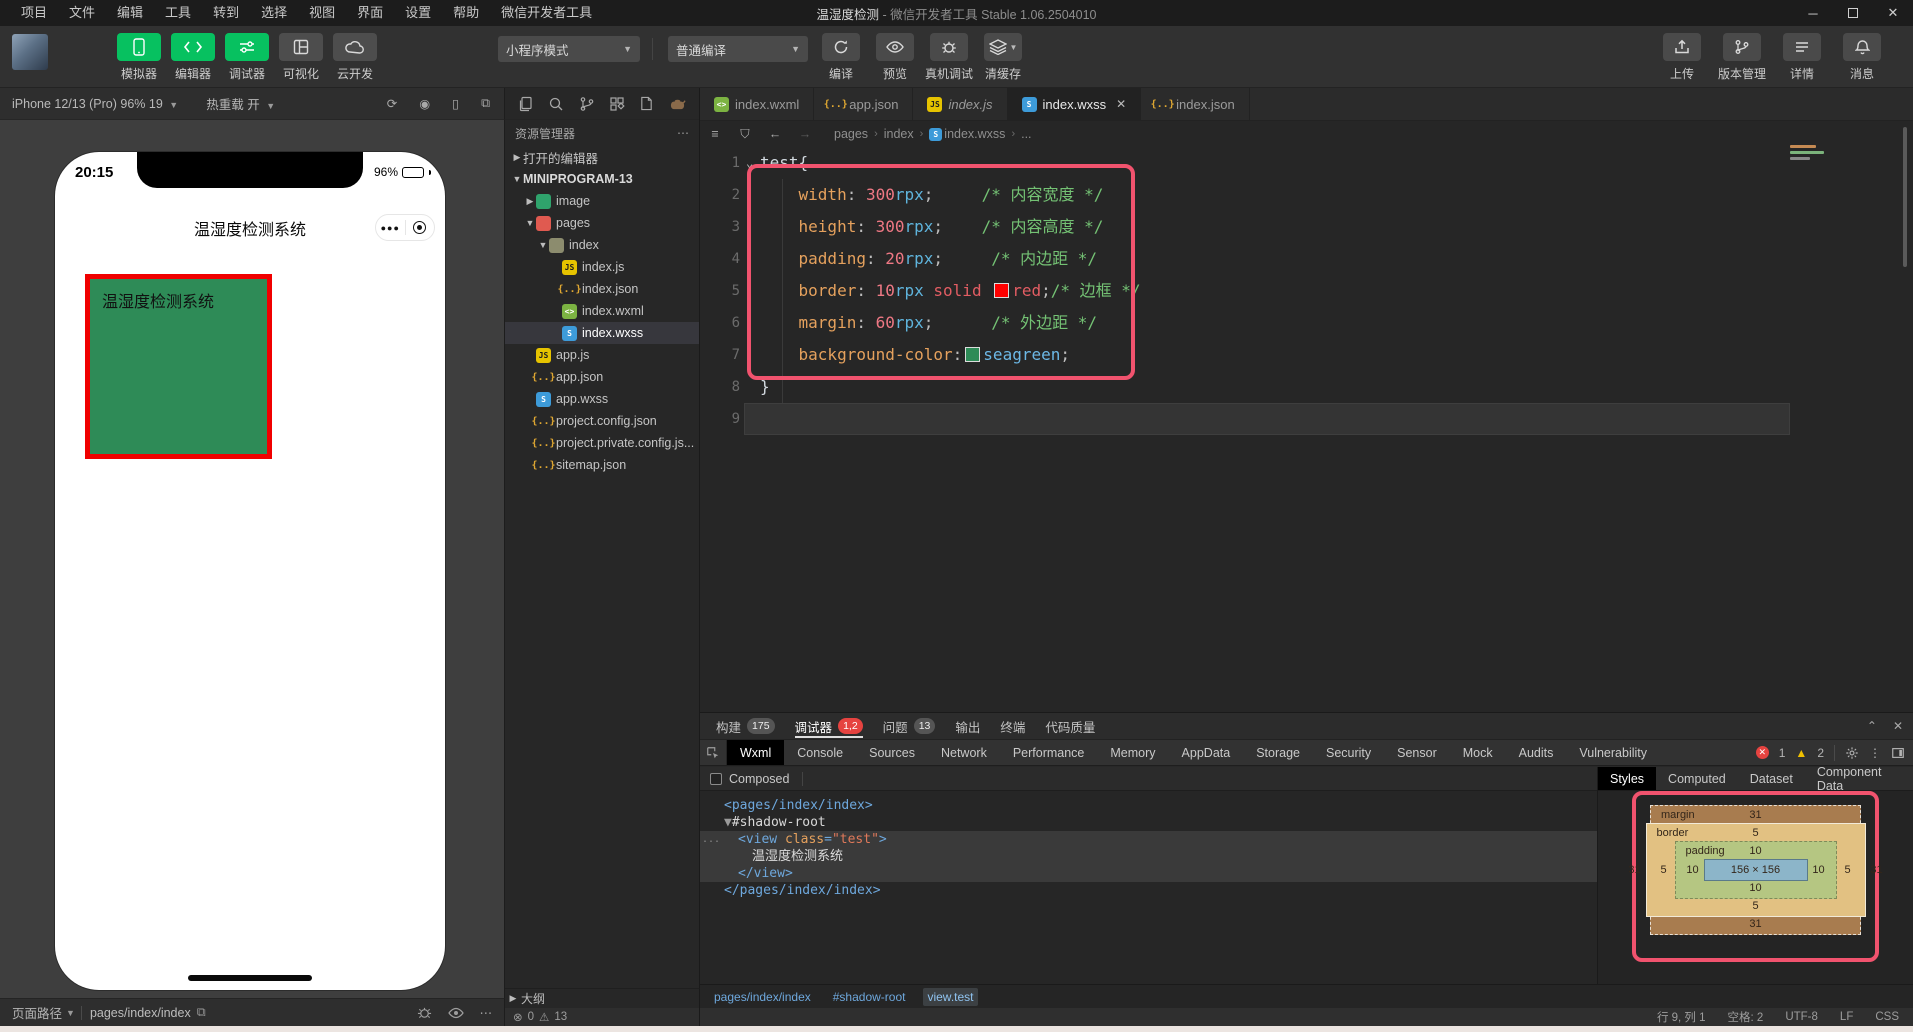 This screenshot has width=1913, height=1032. What do you see at coordinates (602, 355) in the screenshot?
I see `tree-item-app.js: JS app.js` at bounding box center [602, 355].